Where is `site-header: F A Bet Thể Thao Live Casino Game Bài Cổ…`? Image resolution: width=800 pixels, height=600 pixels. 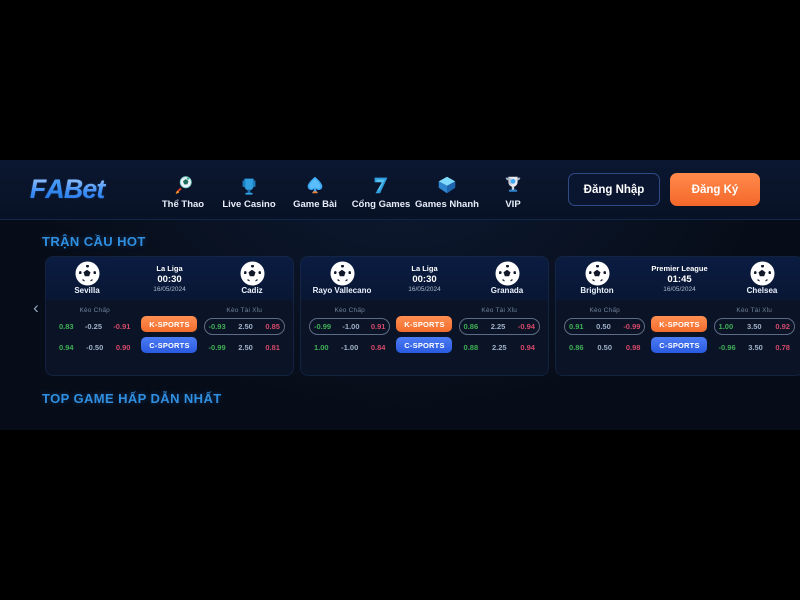 site-header: F A Bet Thể Thao Live Casino Game Bài Cổ… is located at coordinates (400, 190).